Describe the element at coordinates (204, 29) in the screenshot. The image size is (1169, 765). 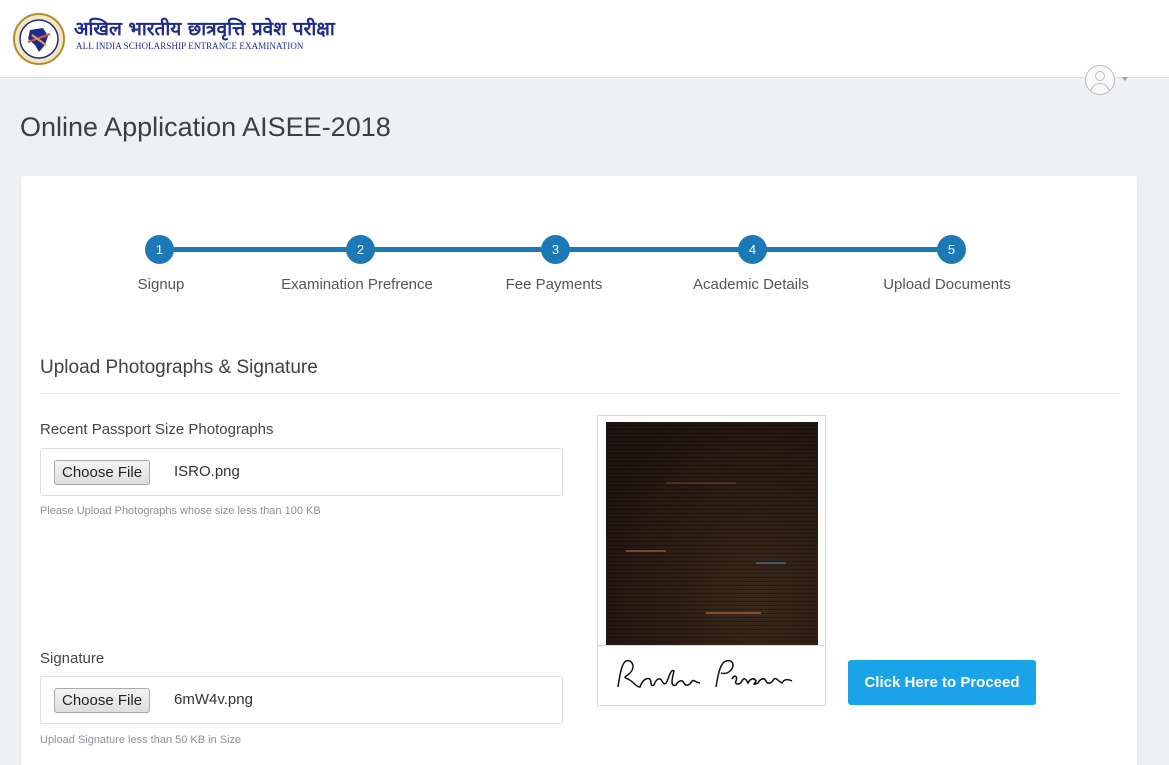
I see `logo-hindi-title: अखिल भारतीय छात्रवृत्ति प्रवेश परीक्षा` at that location.